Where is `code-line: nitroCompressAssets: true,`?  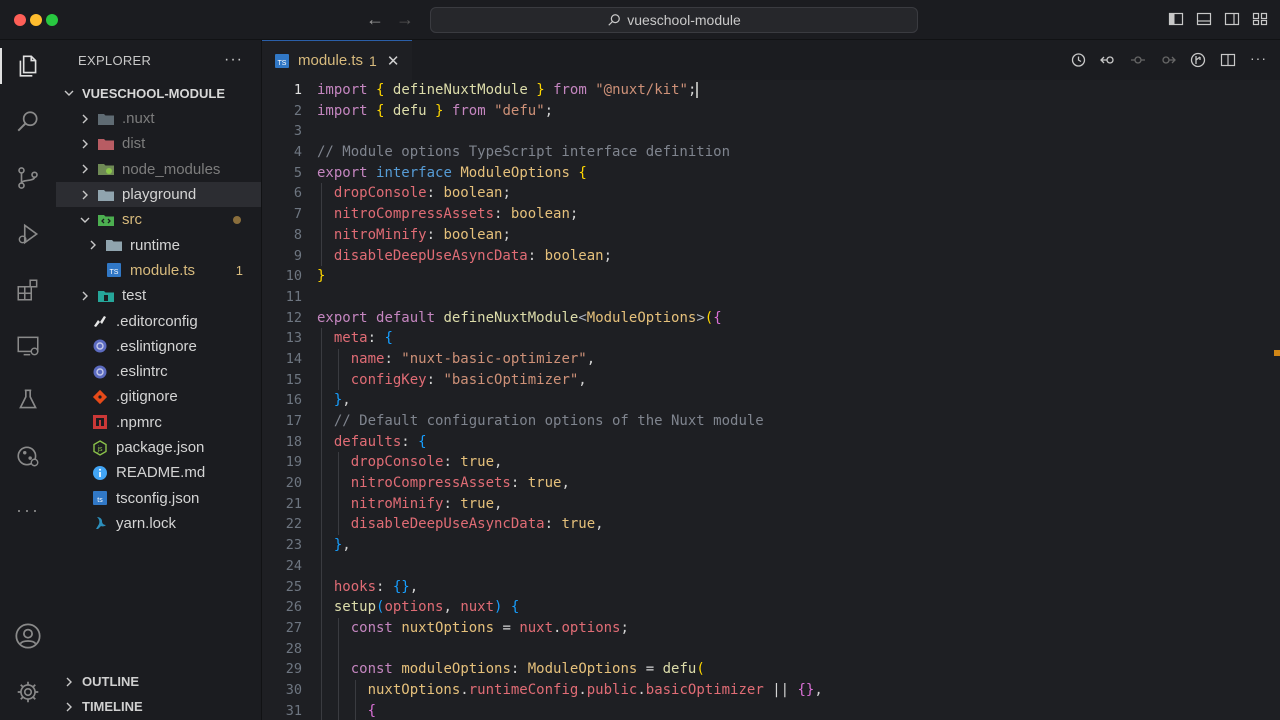
code-line: nitroCompressAssets: true, is located at coordinates (570, 483).